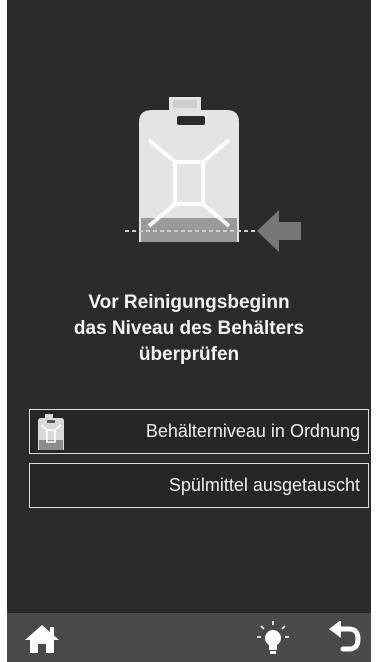 This screenshot has height=662, width=378. I want to click on canister-icon, so click(51, 432).